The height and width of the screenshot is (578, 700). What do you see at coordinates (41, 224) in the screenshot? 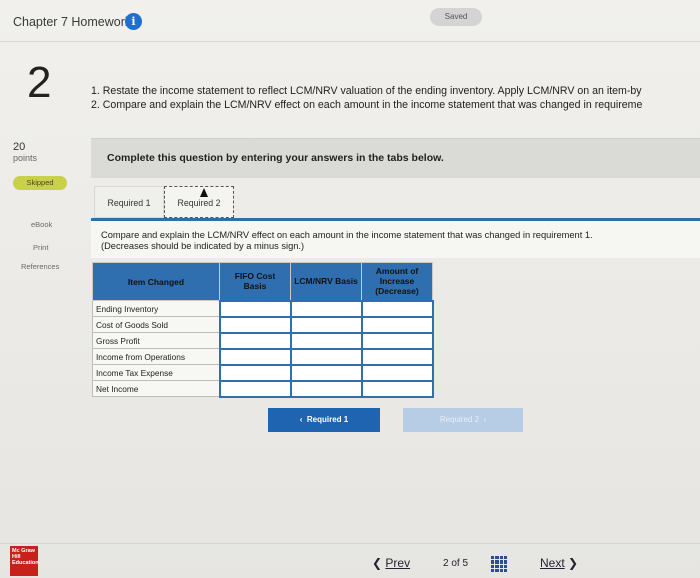
I see `ebook-link: eBook` at bounding box center [41, 224].